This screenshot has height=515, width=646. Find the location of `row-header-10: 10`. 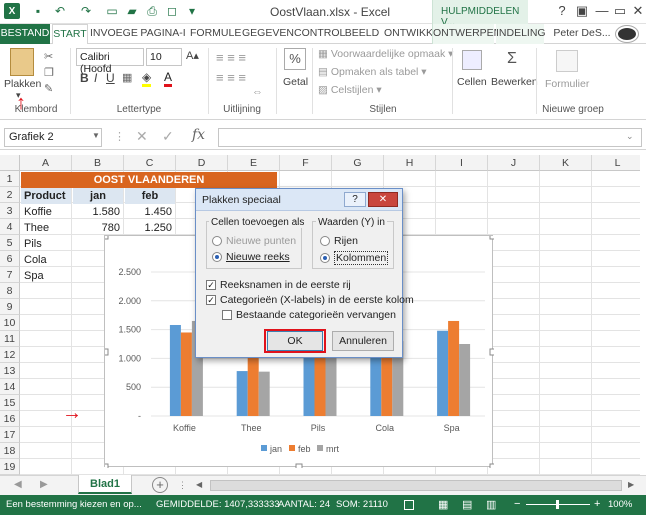

row-header-10: 10 is located at coordinates (10, 323).